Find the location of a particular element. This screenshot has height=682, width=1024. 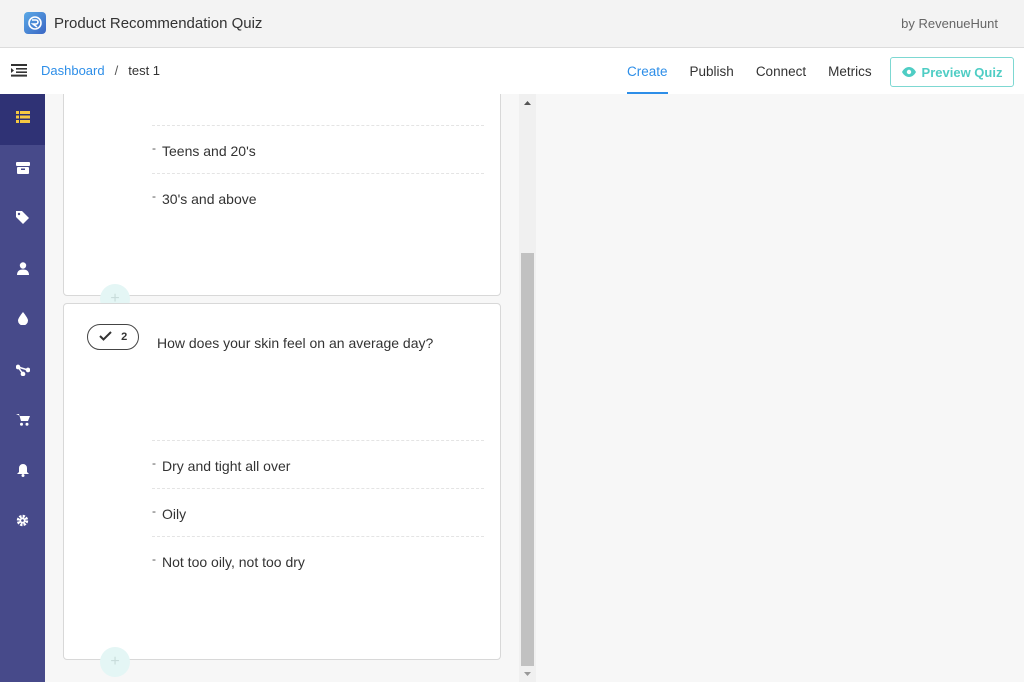

eye-icon is located at coordinates (908, 72).